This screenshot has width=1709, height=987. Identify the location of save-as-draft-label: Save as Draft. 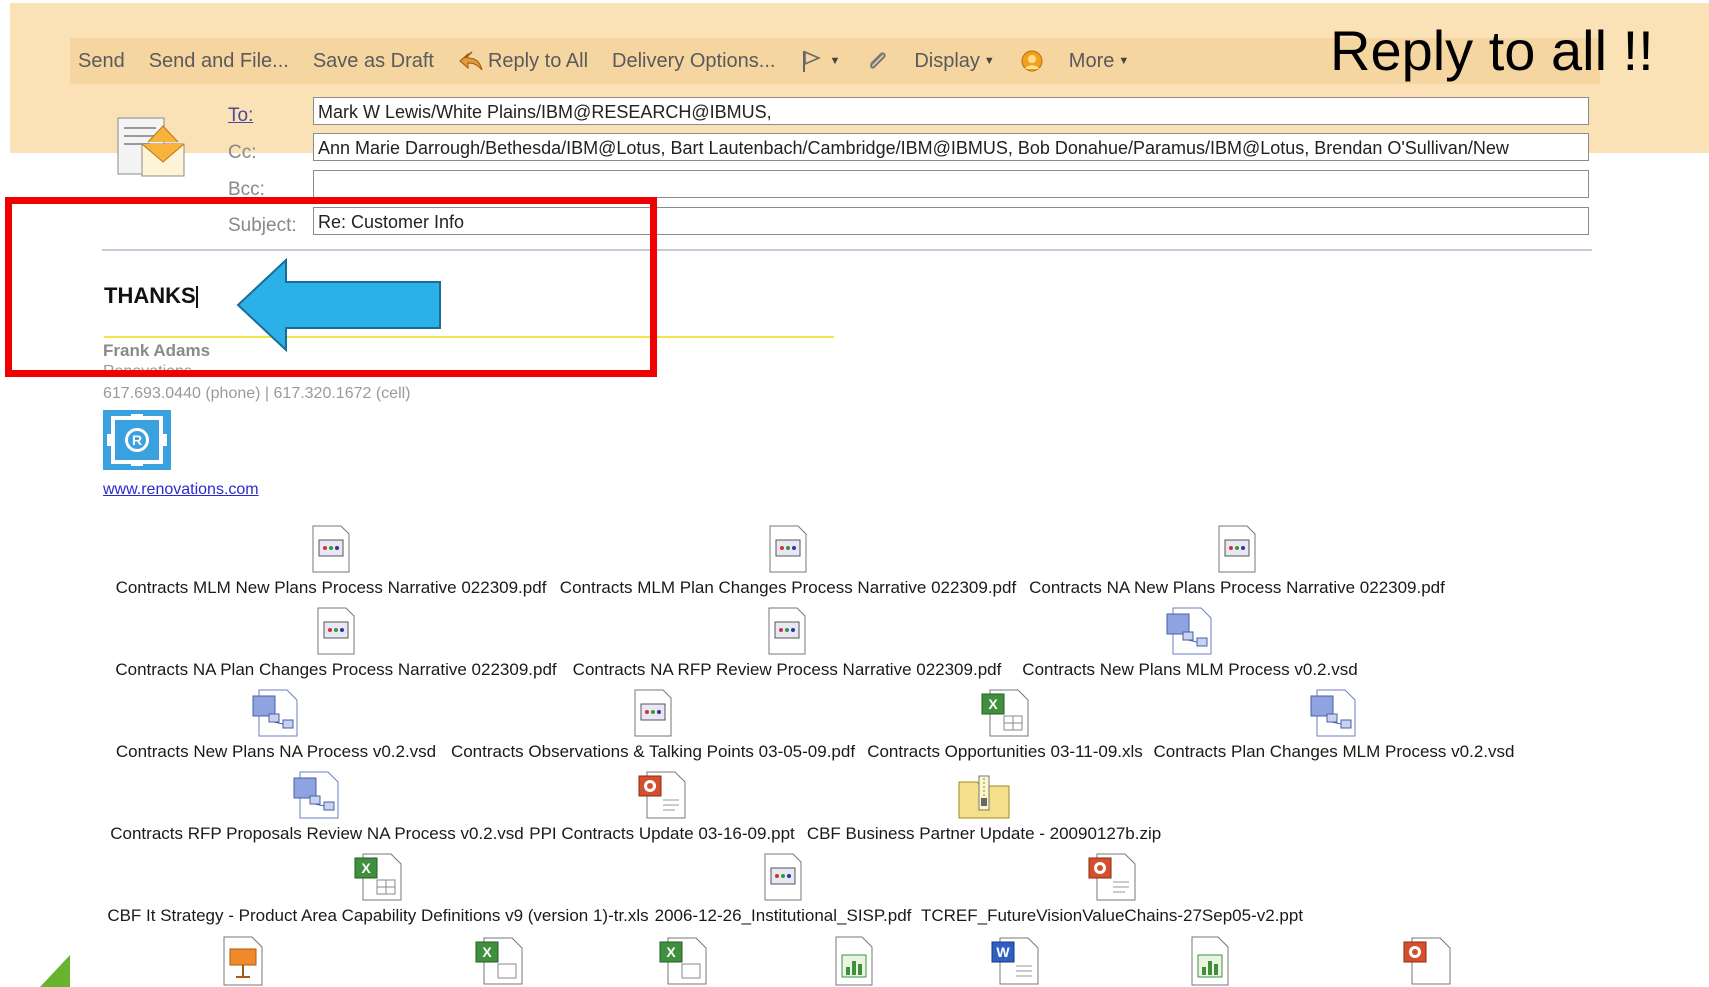
(373, 60).